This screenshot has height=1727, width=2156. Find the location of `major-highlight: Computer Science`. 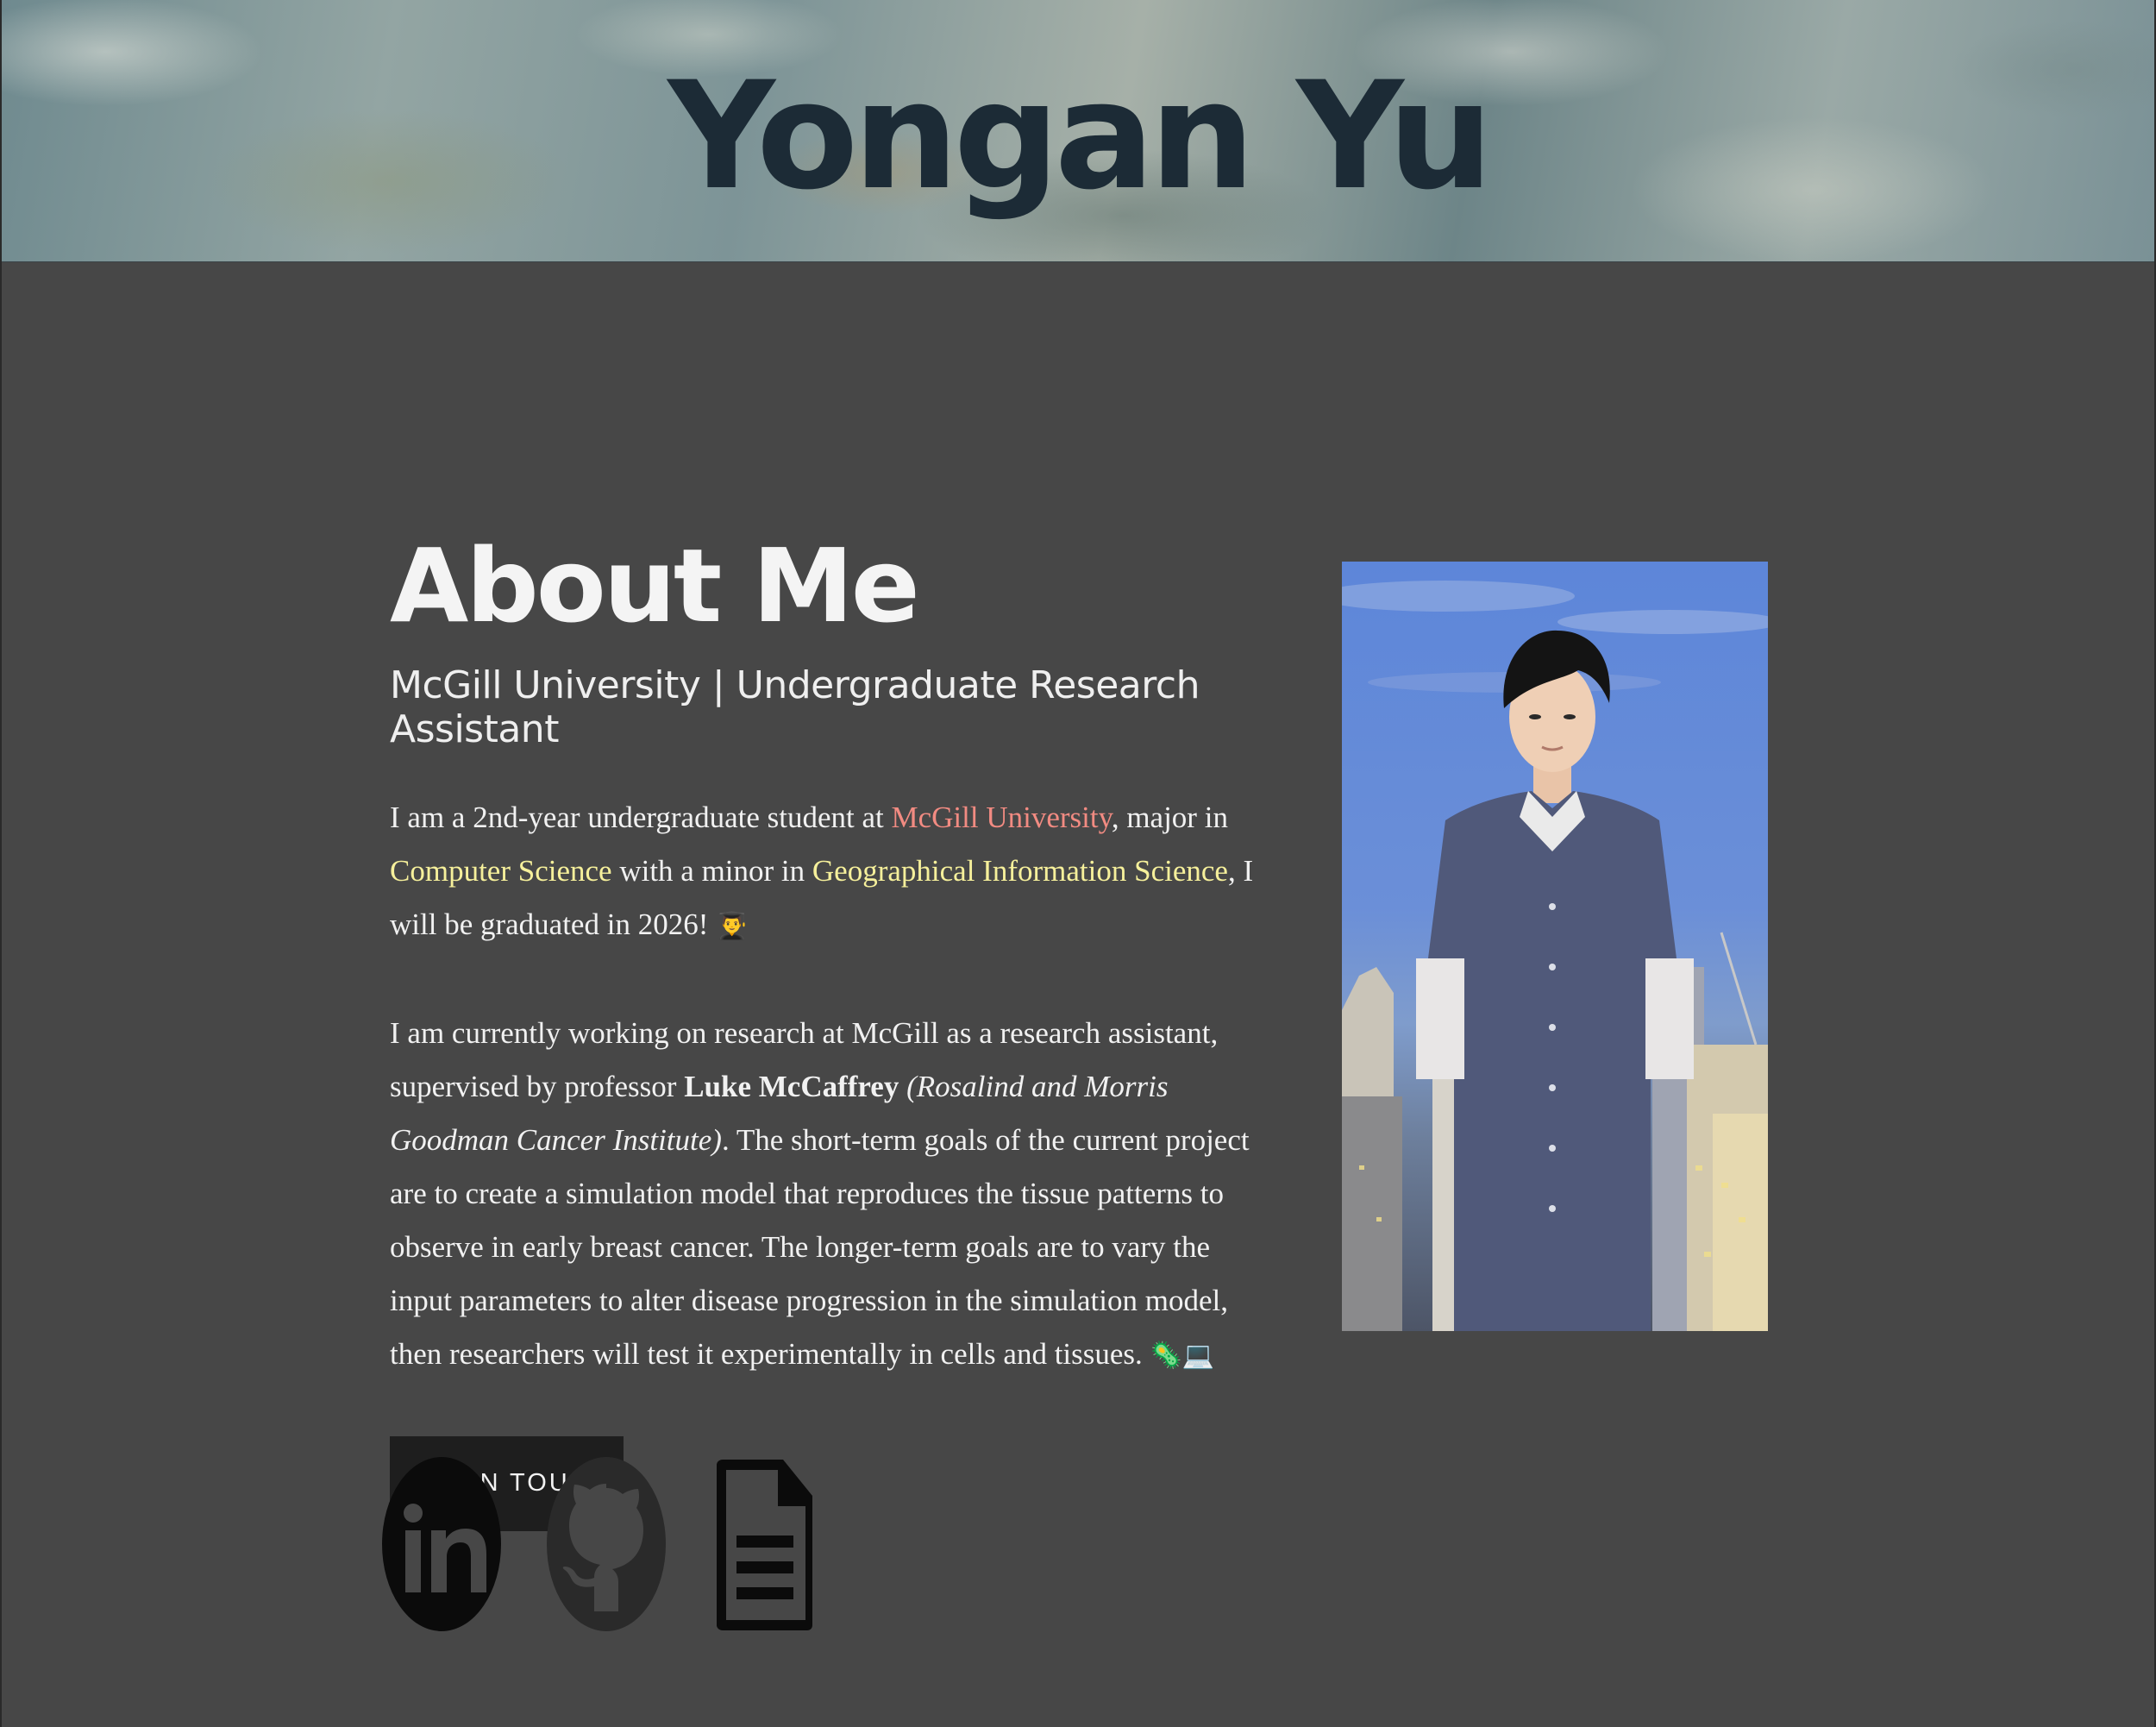

major-highlight: Computer Science is located at coordinates (501, 870).